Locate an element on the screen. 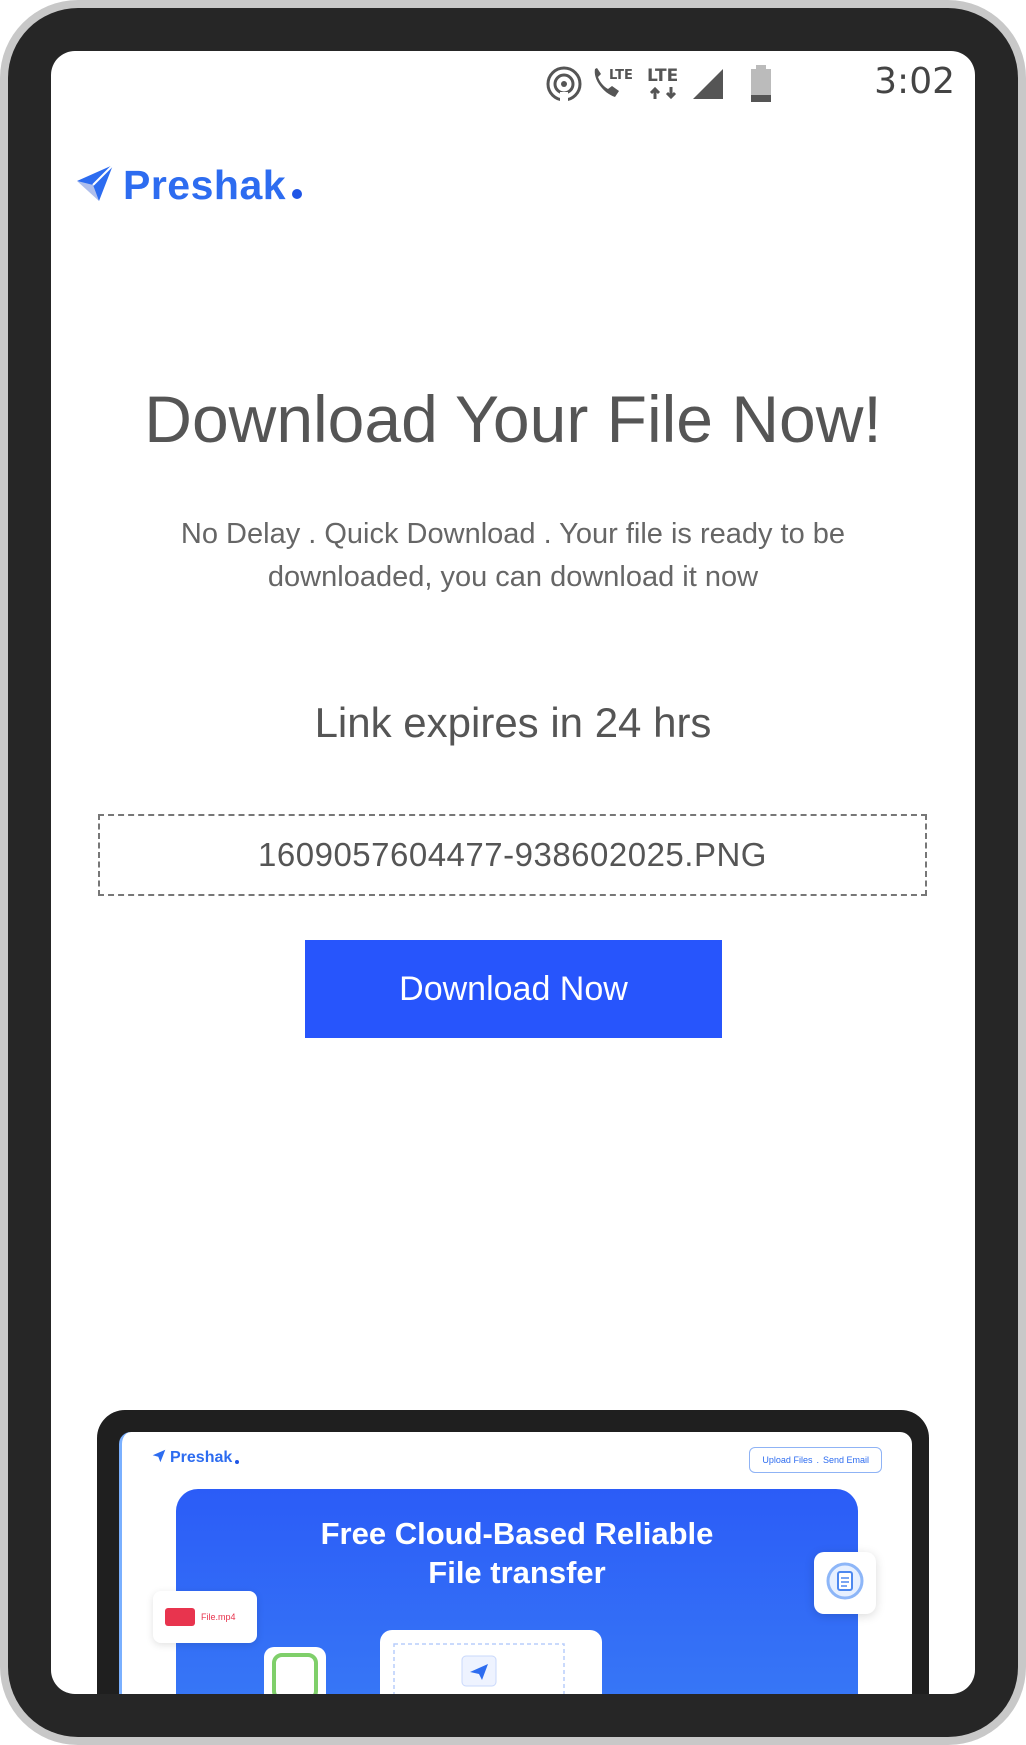  mockup-brand-dot is located at coordinates (237, 1461).